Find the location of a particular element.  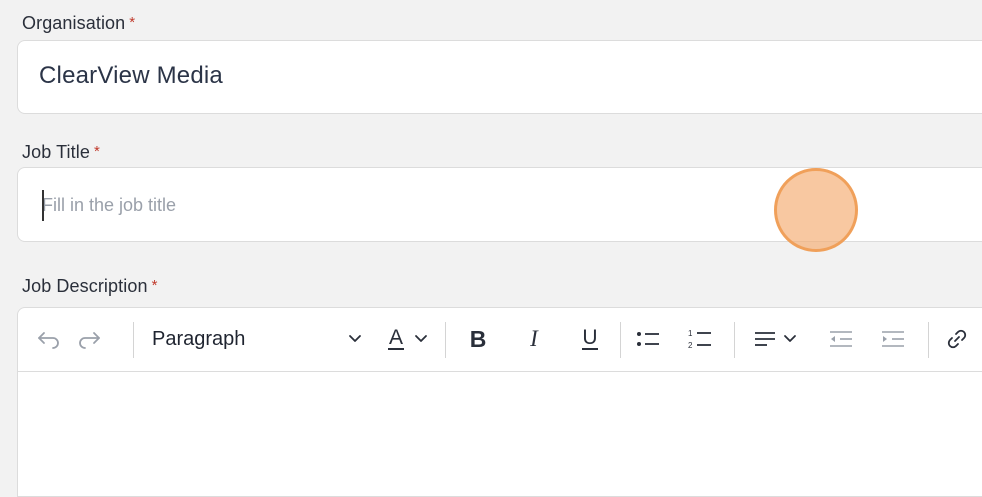

align-left-icon is located at coordinates (765, 339).